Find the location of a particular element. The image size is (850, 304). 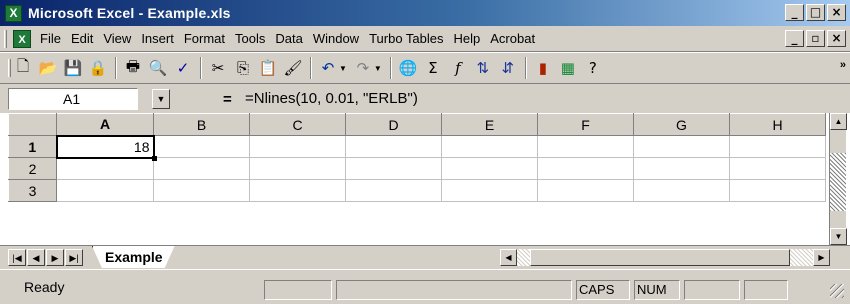

equals-icon: = is located at coordinates (230, 99).